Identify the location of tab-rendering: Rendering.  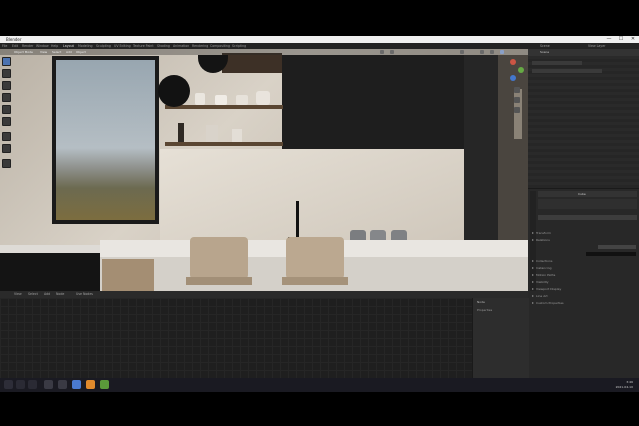
(200, 46).